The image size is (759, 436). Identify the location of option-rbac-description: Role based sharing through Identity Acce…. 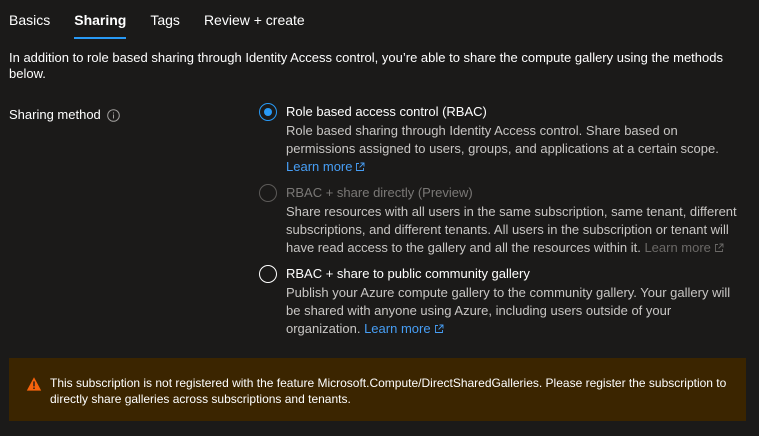
(516, 149).